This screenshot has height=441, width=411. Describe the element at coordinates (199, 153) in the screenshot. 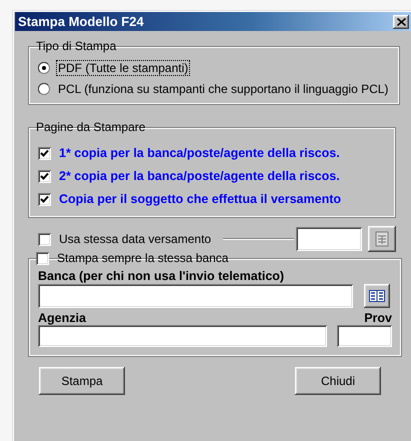

I see `checkbox-label: 1* copia per la banca/poste/agente della riscos.` at that location.